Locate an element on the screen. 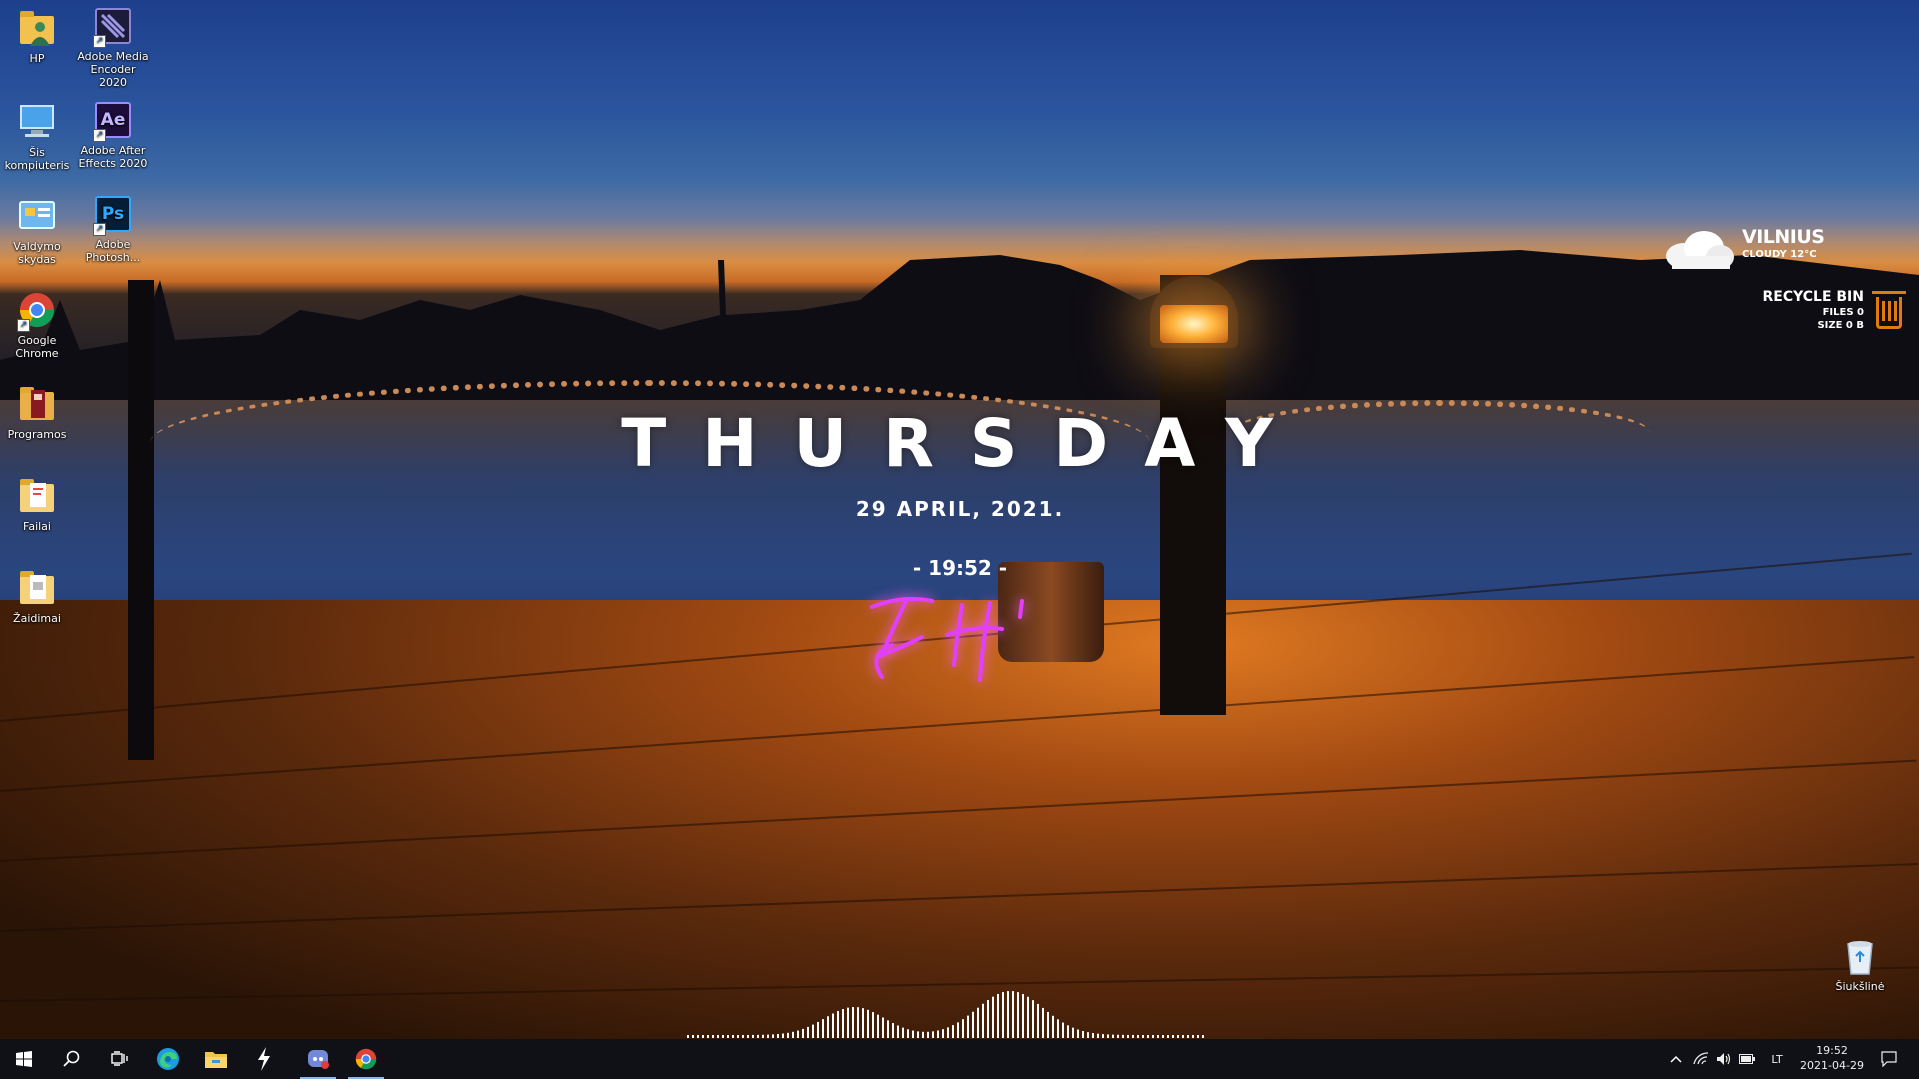  wallpaper-skyline is located at coordinates (959, 330).